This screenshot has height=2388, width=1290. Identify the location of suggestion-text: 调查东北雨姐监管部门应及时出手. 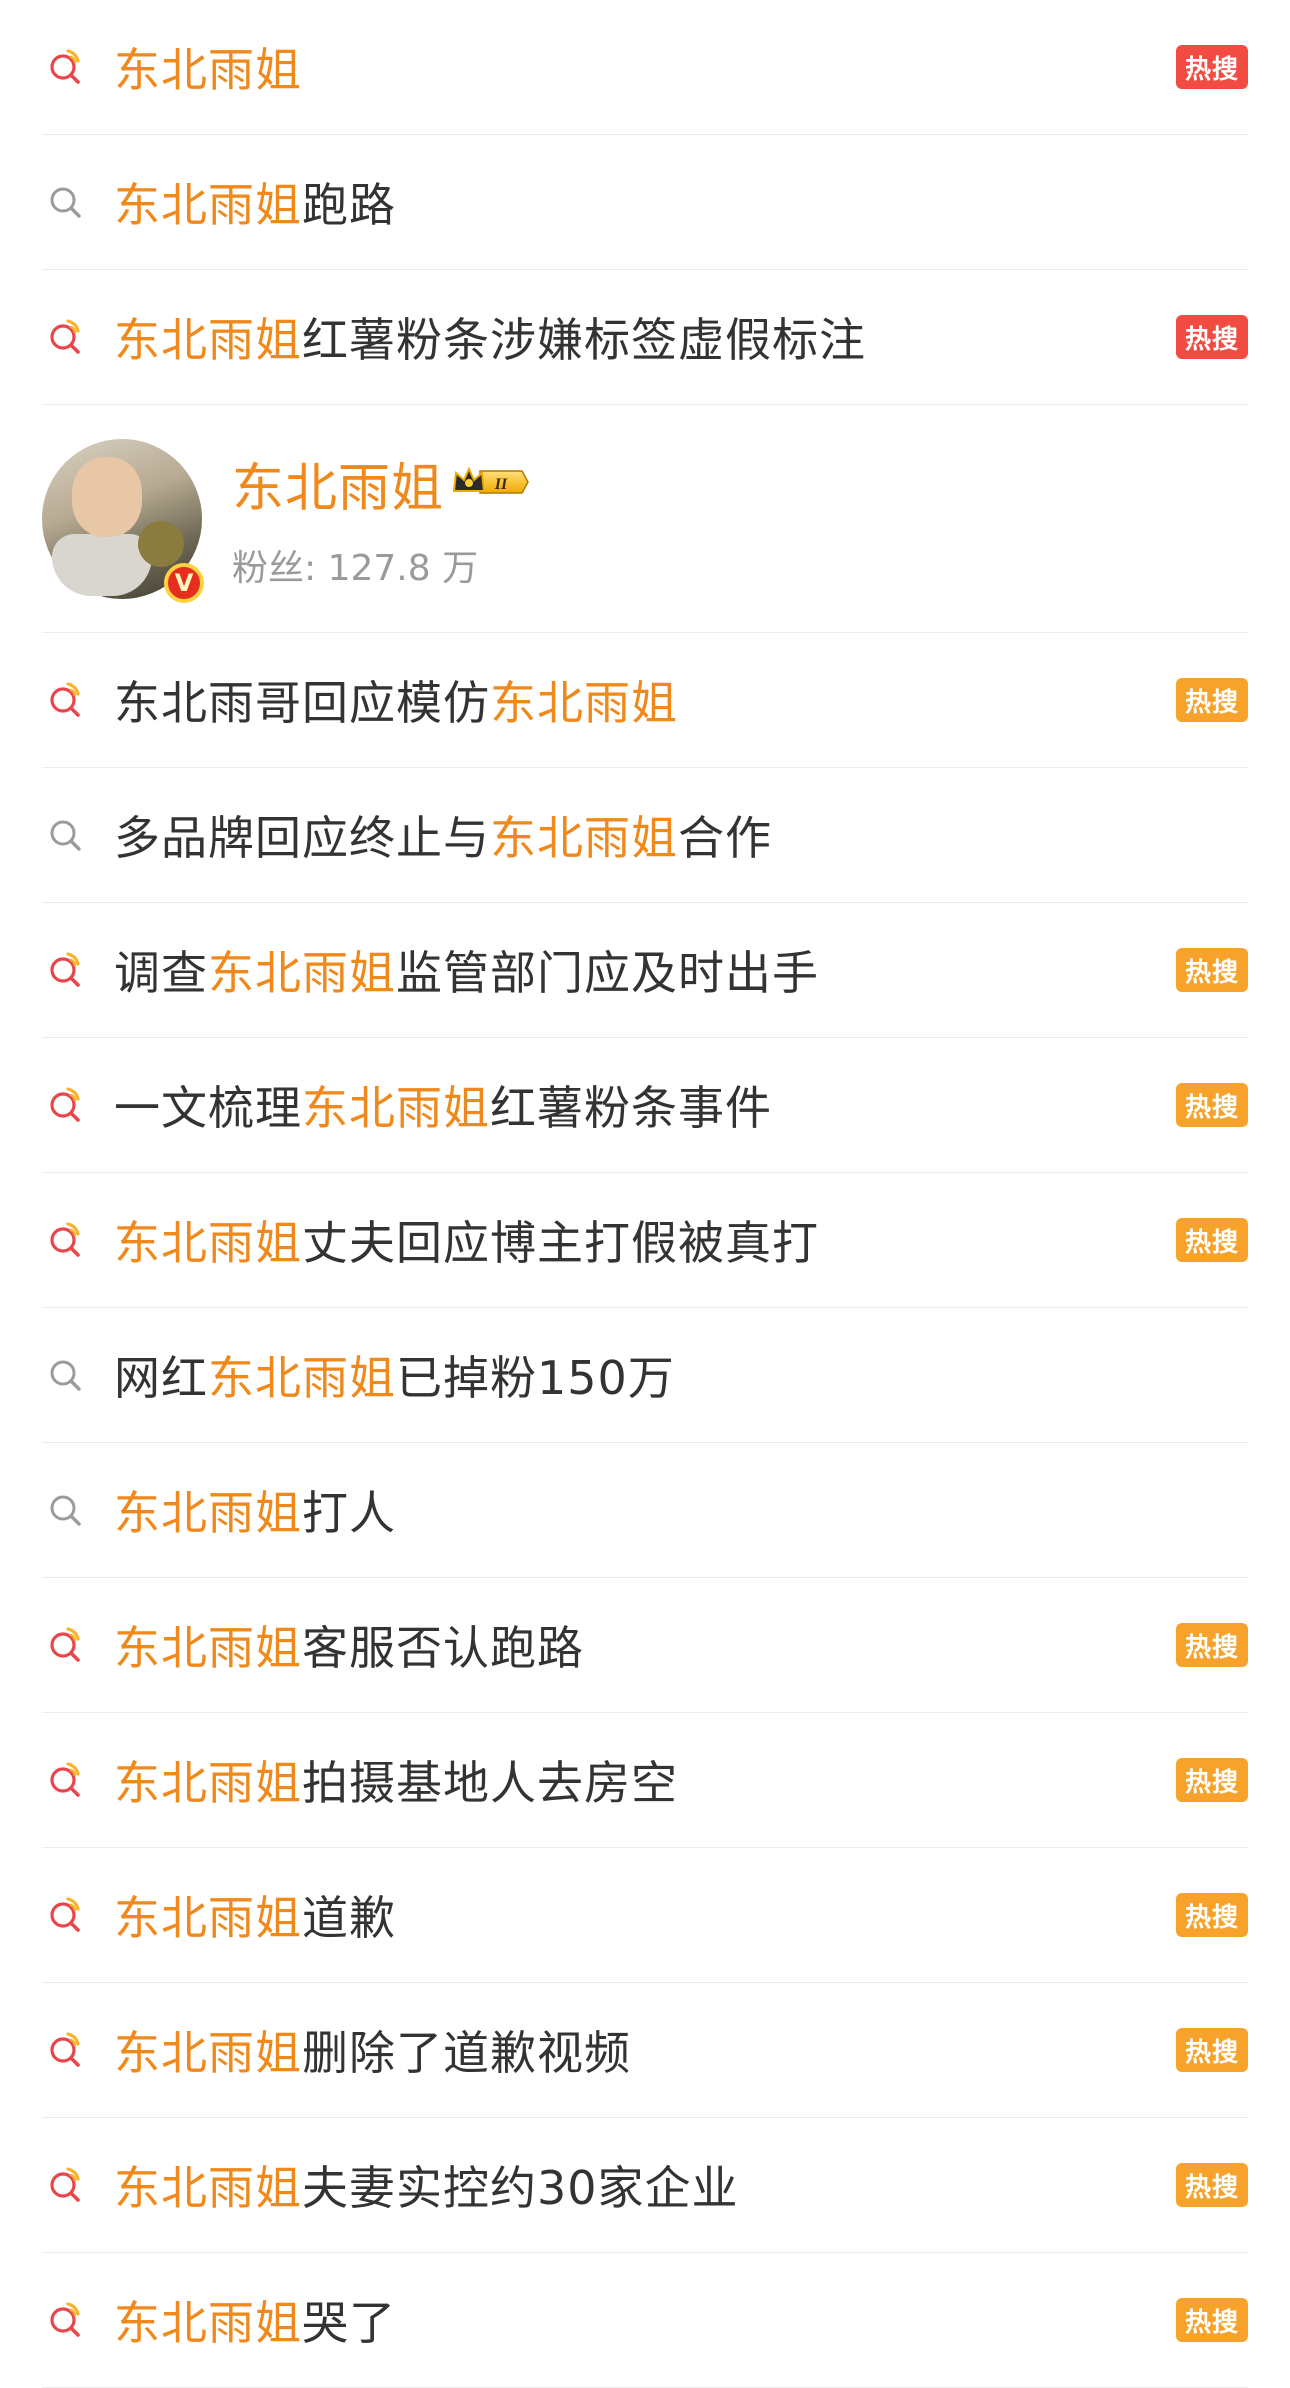
(466, 970).